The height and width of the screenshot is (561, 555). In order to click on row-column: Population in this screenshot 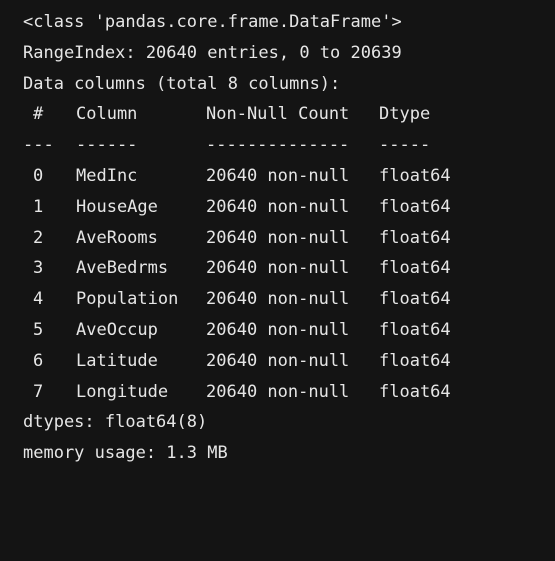, I will do `click(127, 299)`.